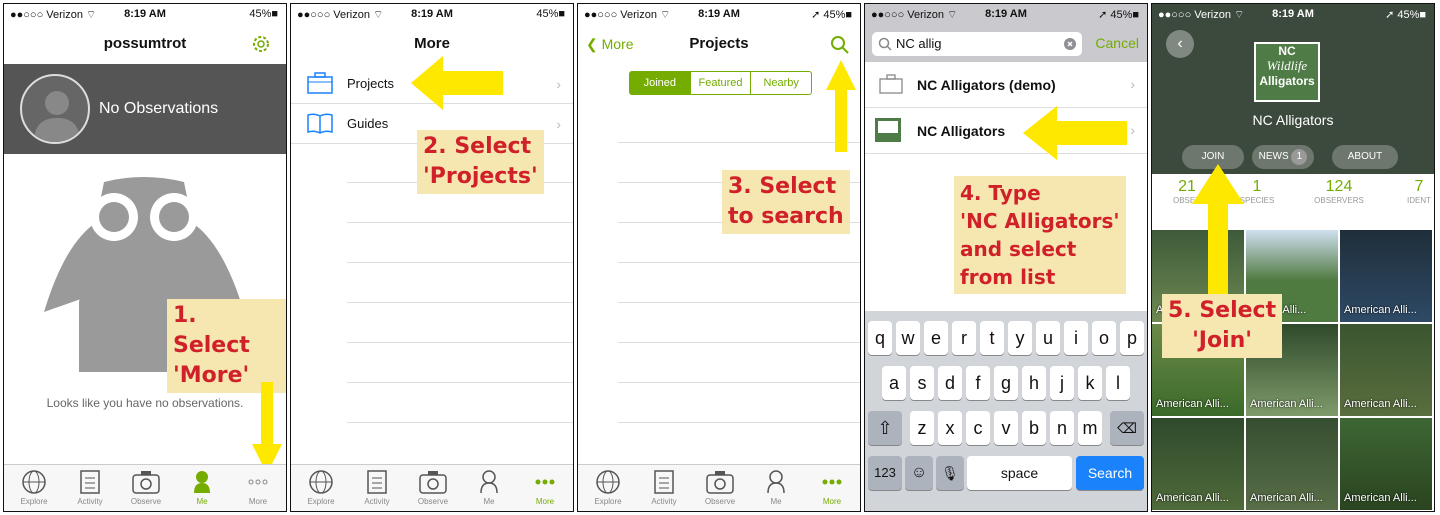 The height and width of the screenshot is (515, 1440). I want to click on key: w, so click(908, 338).